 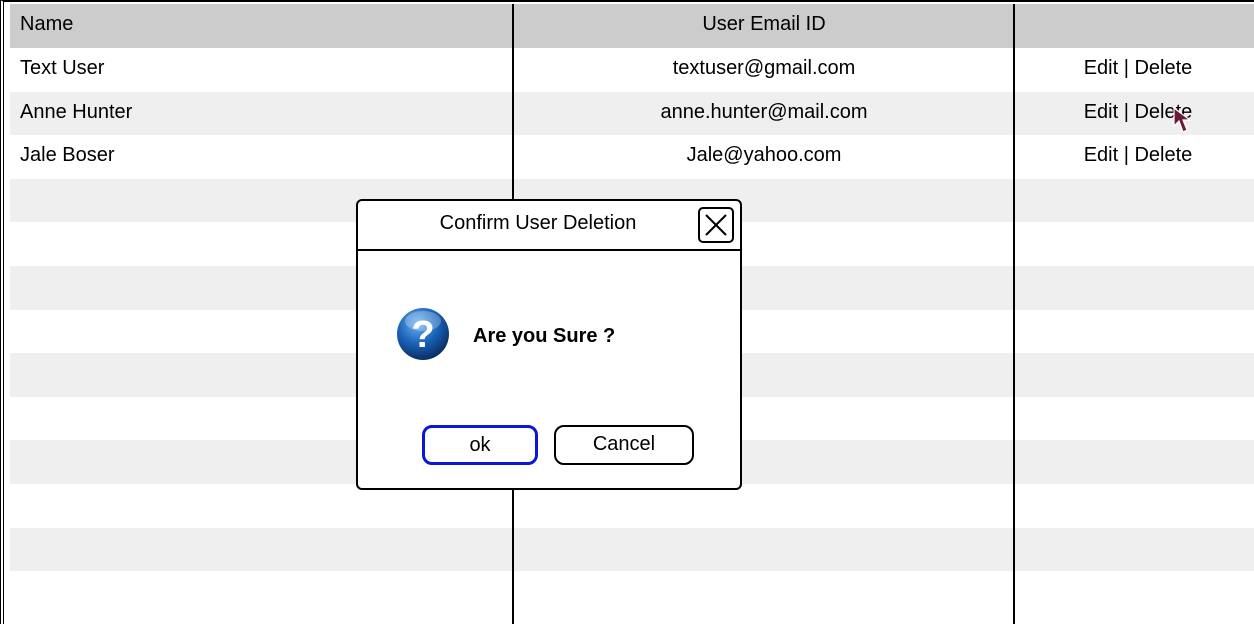 What do you see at coordinates (624, 445) in the screenshot?
I see `cancel-button: Cancel` at bounding box center [624, 445].